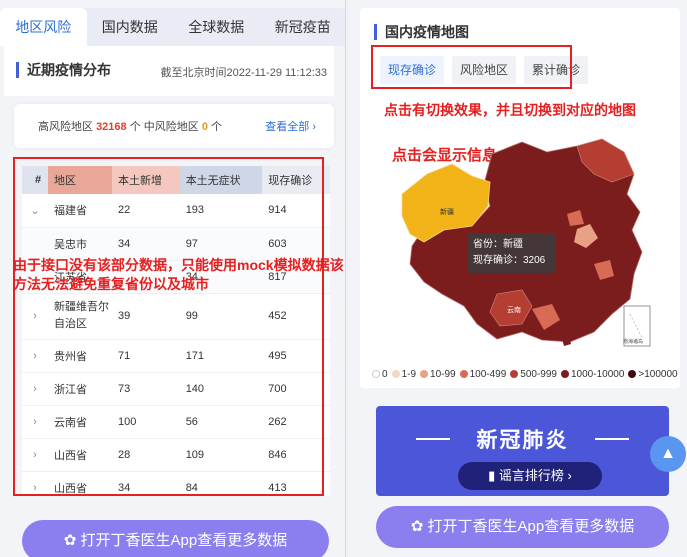 This screenshot has height=557, width=687. What do you see at coordinates (35, 211) in the screenshot?
I see `chevron-down-icon: ⌄` at bounding box center [35, 211].